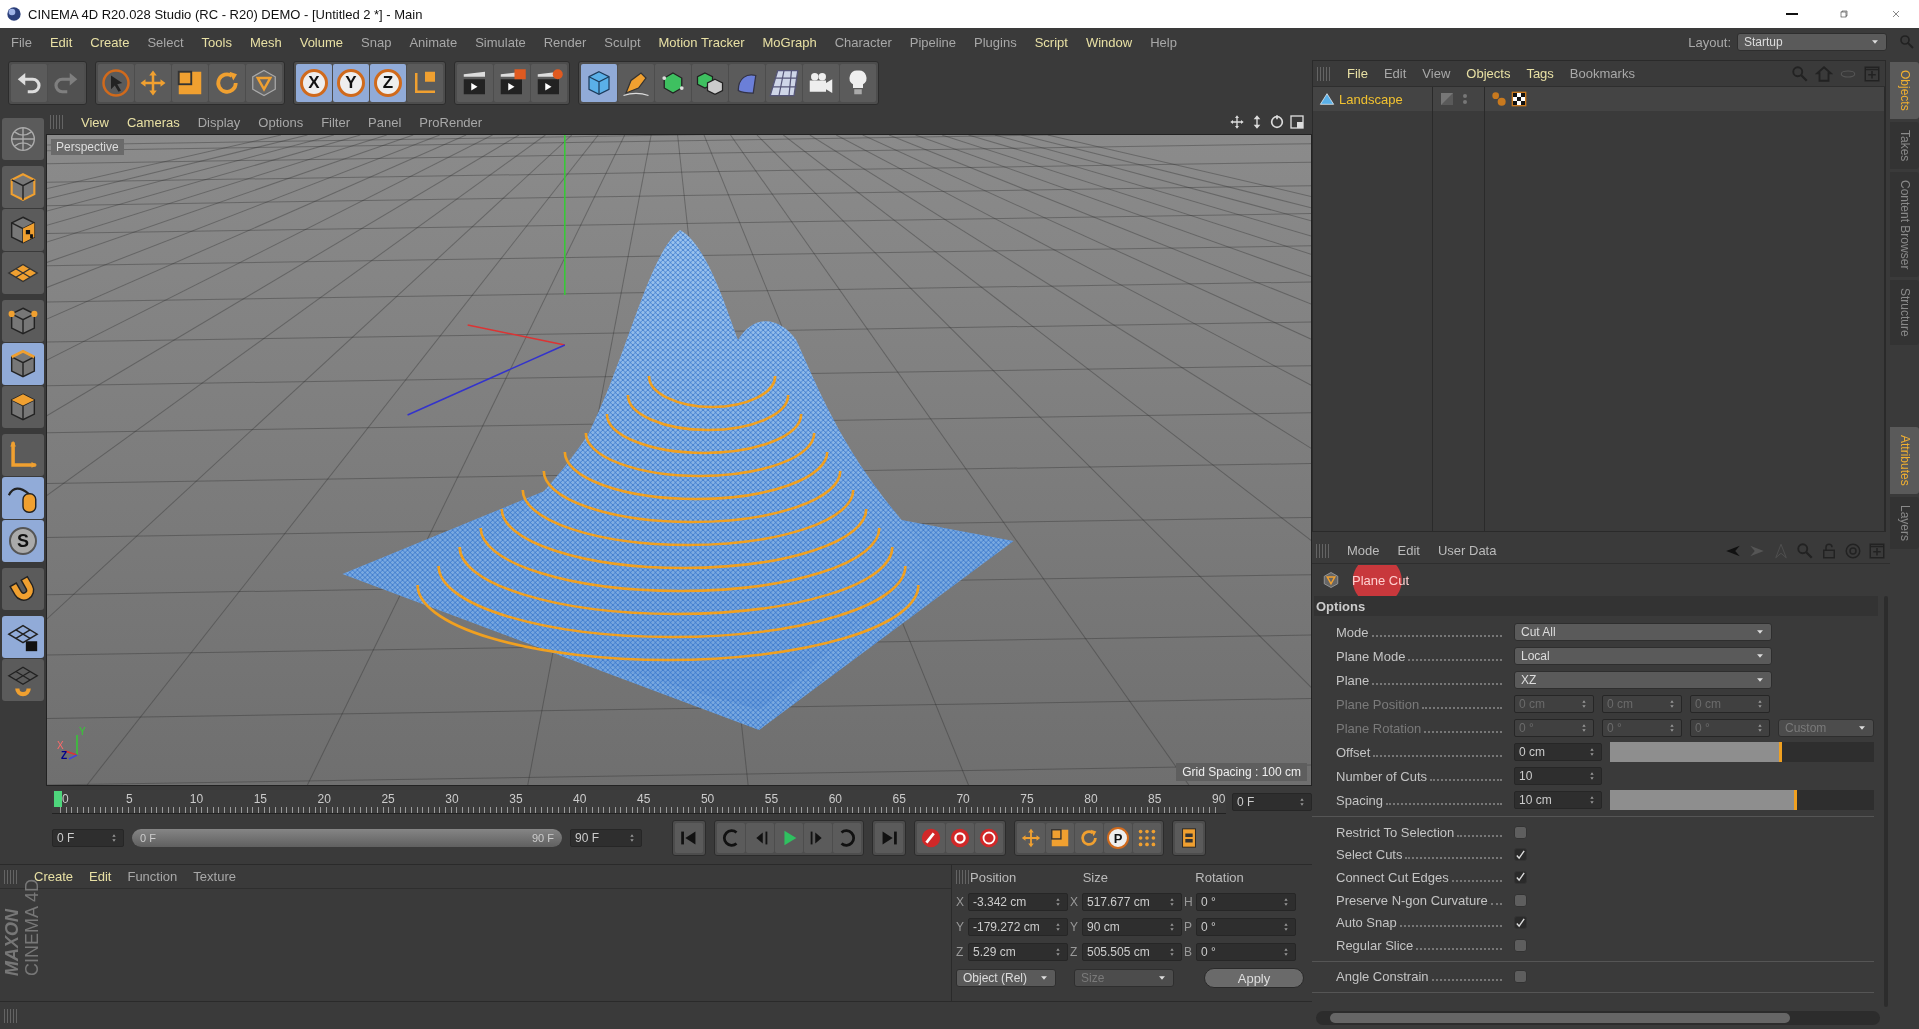 The height and width of the screenshot is (1029, 1919). I want to click on coordinate-field: -179.272 cm, so click(1018, 926).